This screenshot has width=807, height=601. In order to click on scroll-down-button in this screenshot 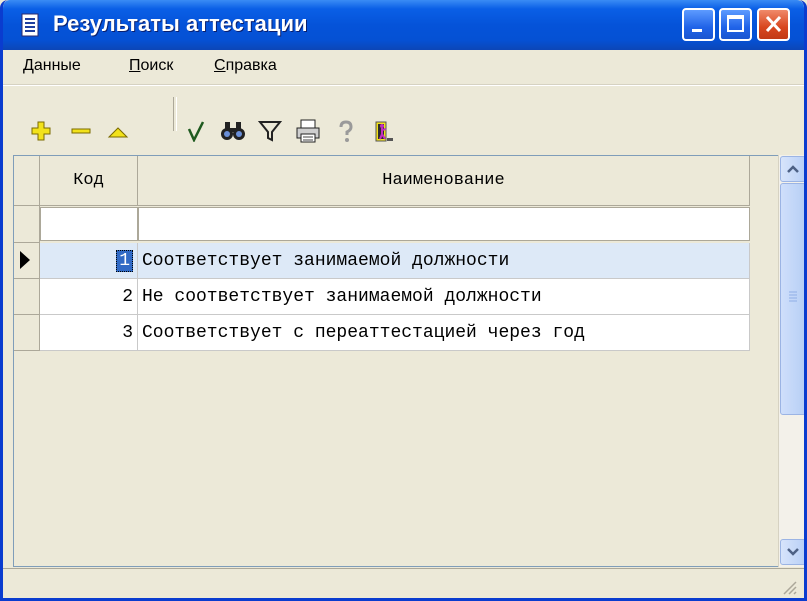, I will do `click(792, 552)`.